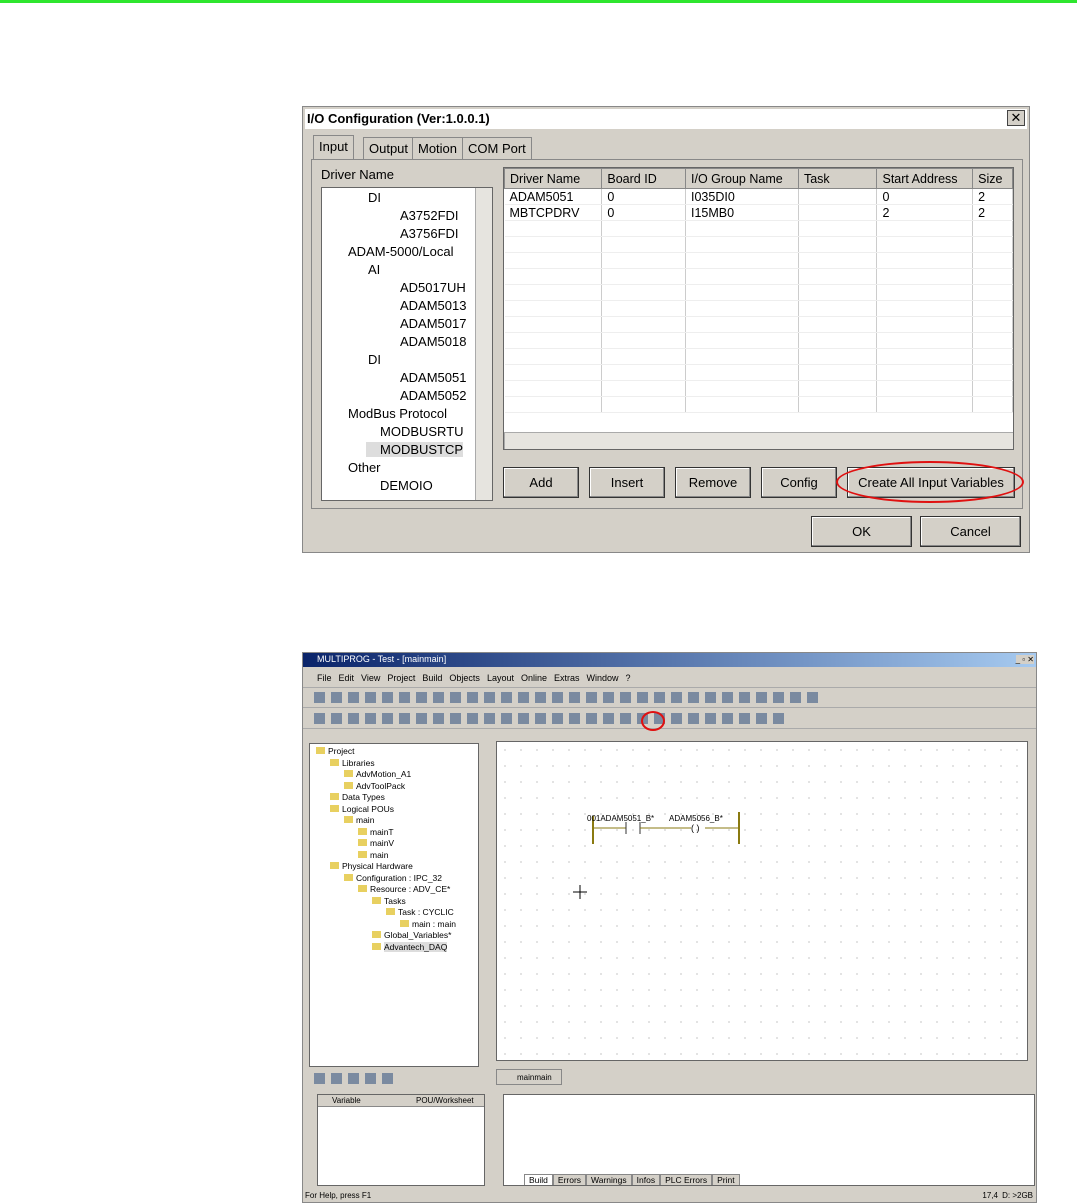 The image size is (1077, 1203). Describe the element at coordinates (627, 482) in the screenshot. I see `insert-button: Insert` at that location.